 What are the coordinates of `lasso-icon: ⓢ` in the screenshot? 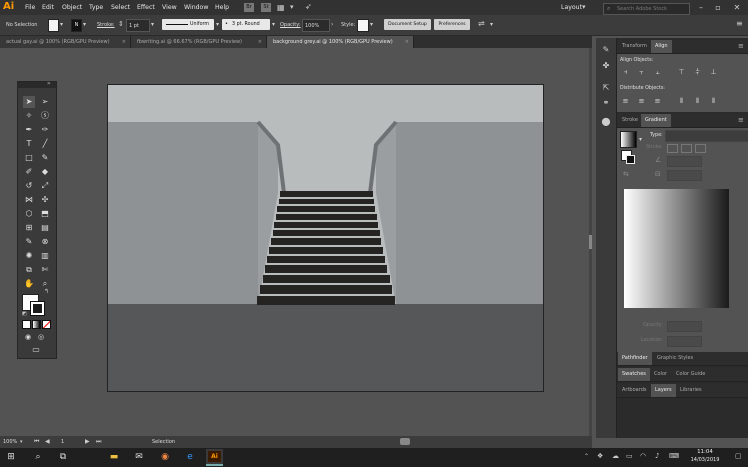 It's located at (45, 116).